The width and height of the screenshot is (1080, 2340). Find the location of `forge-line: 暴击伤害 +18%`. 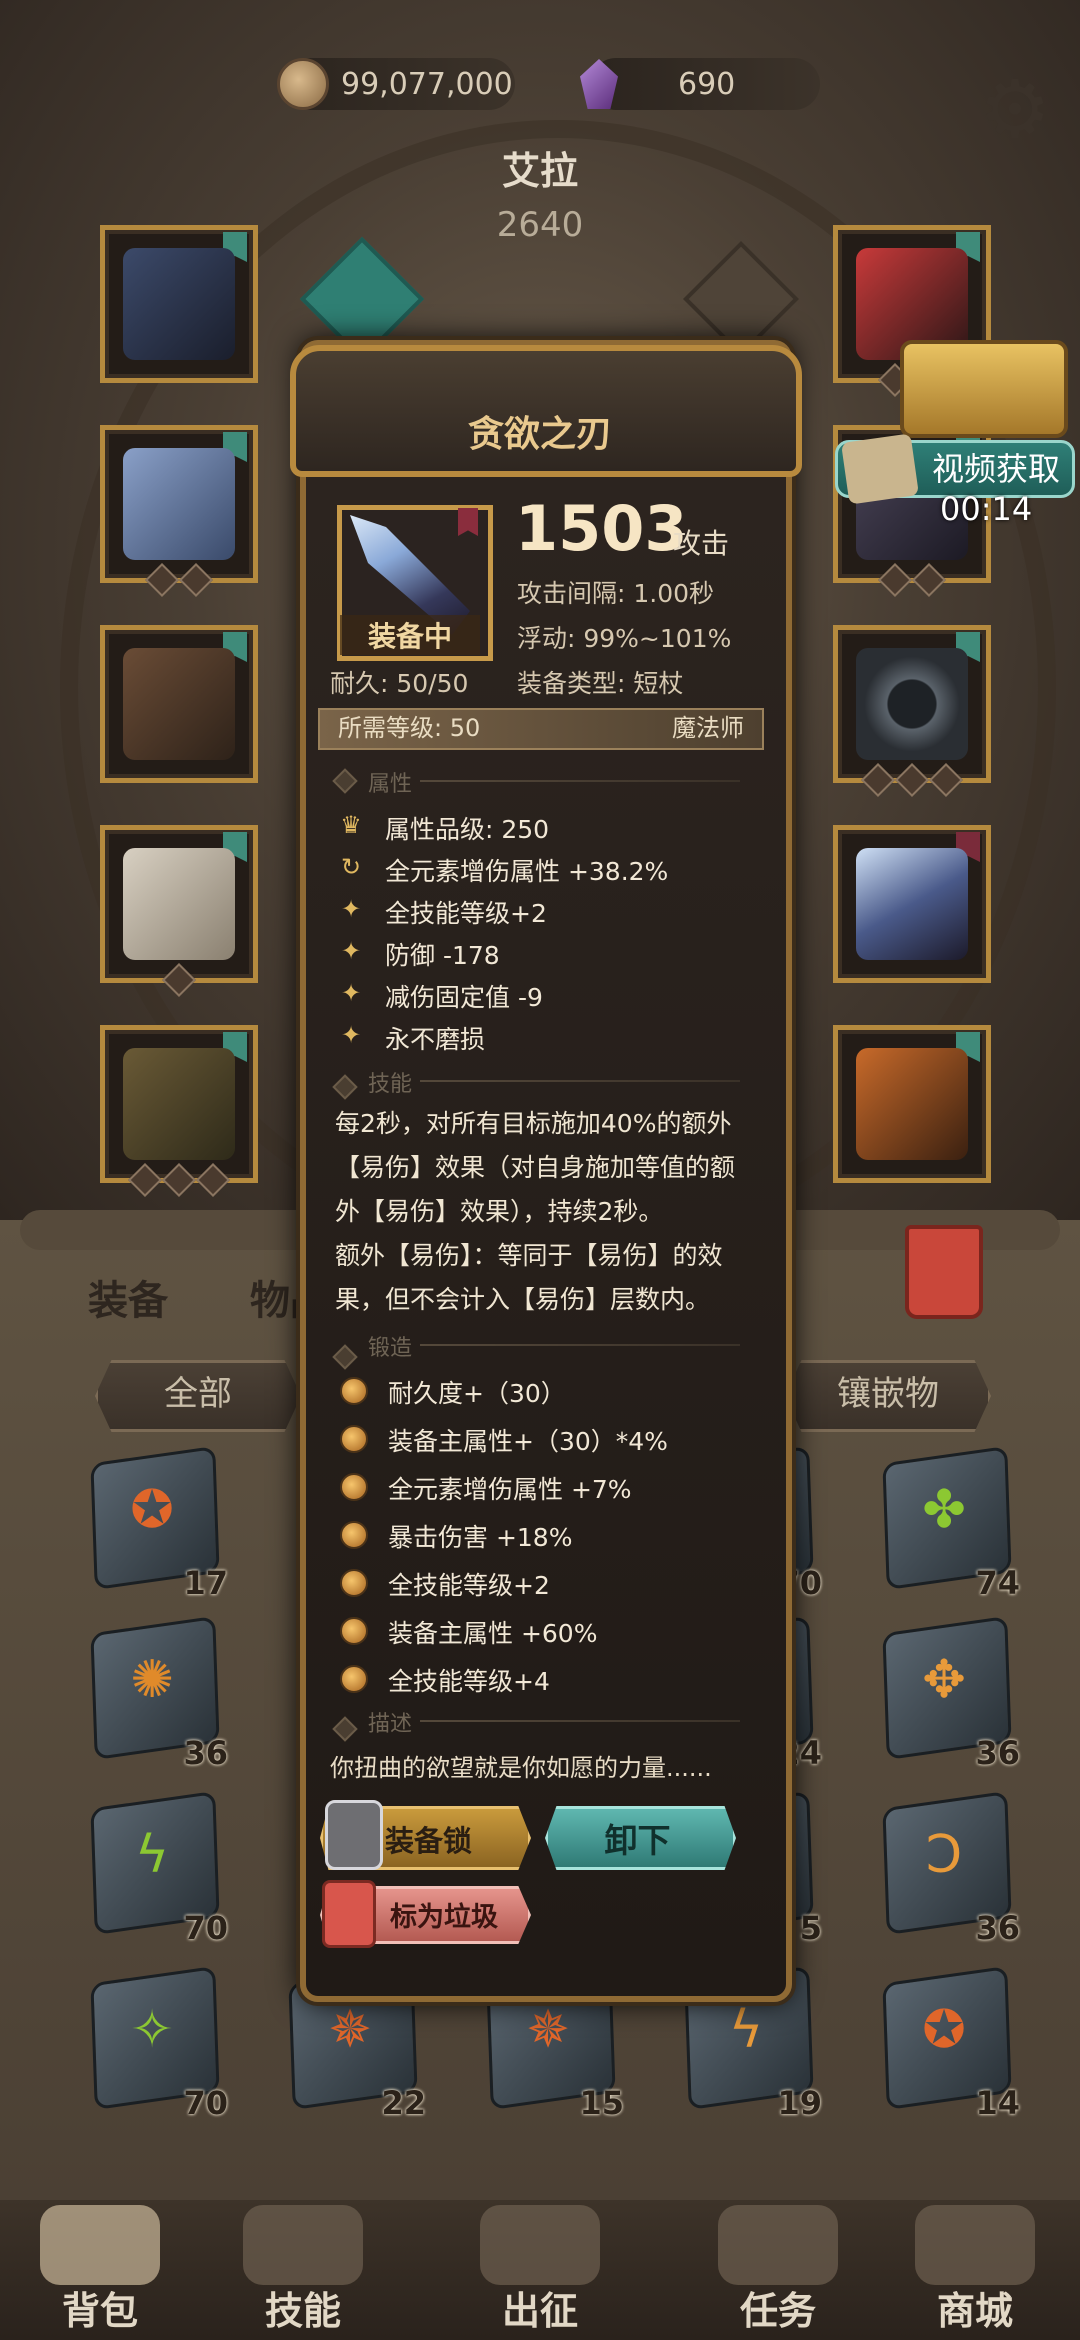

forge-line: 暴击伤害 +18% is located at coordinates (480, 1537).